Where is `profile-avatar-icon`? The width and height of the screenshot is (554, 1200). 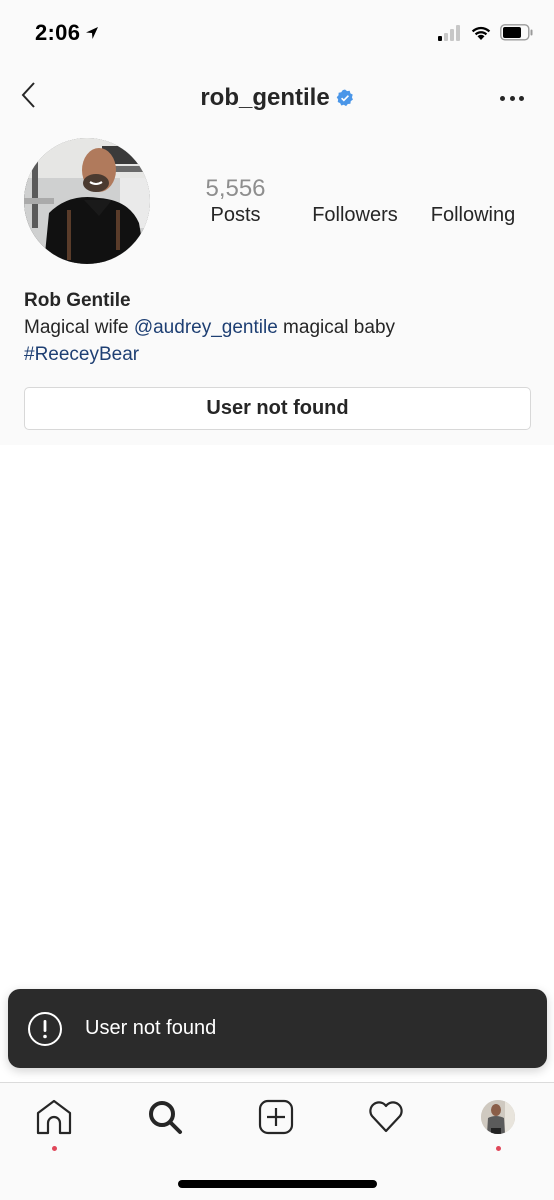
profile-avatar-icon is located at coordinates (498, 1117).